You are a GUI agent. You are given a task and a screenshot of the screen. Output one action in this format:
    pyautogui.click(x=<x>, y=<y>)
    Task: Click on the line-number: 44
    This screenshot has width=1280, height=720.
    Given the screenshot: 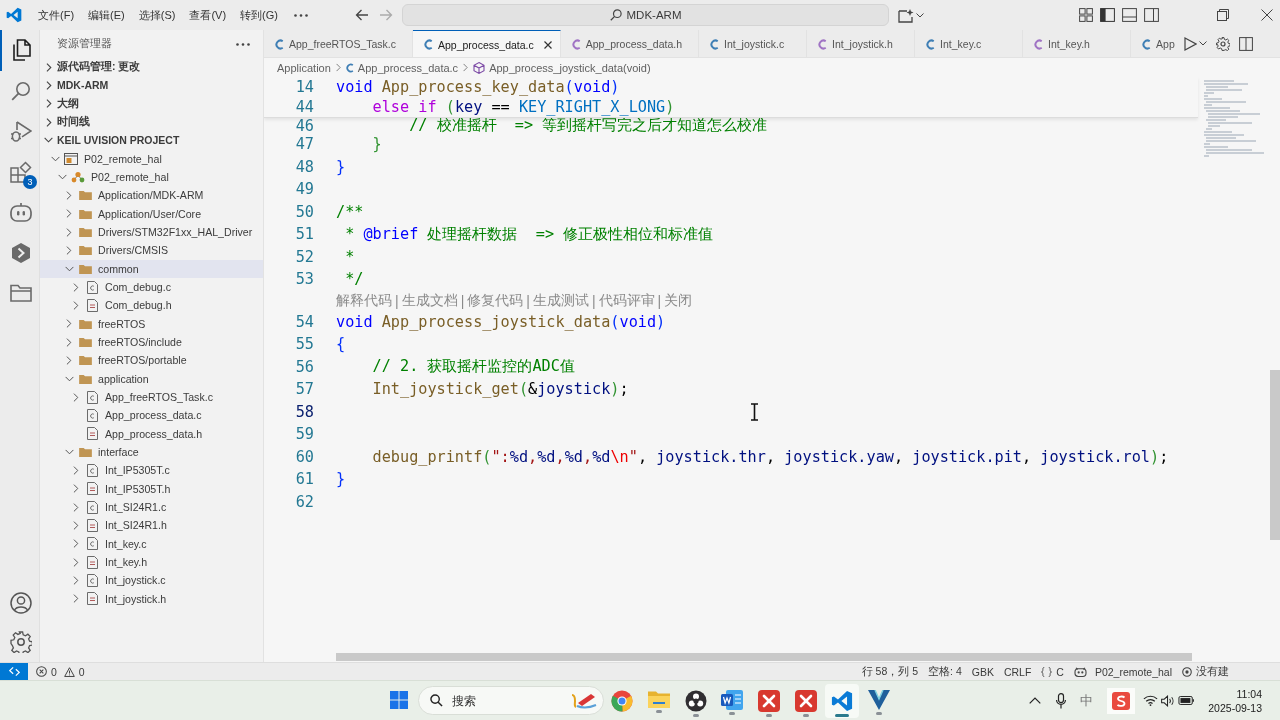 What is the action you would take?
    pyautogui.click(x=304, y=107)
    